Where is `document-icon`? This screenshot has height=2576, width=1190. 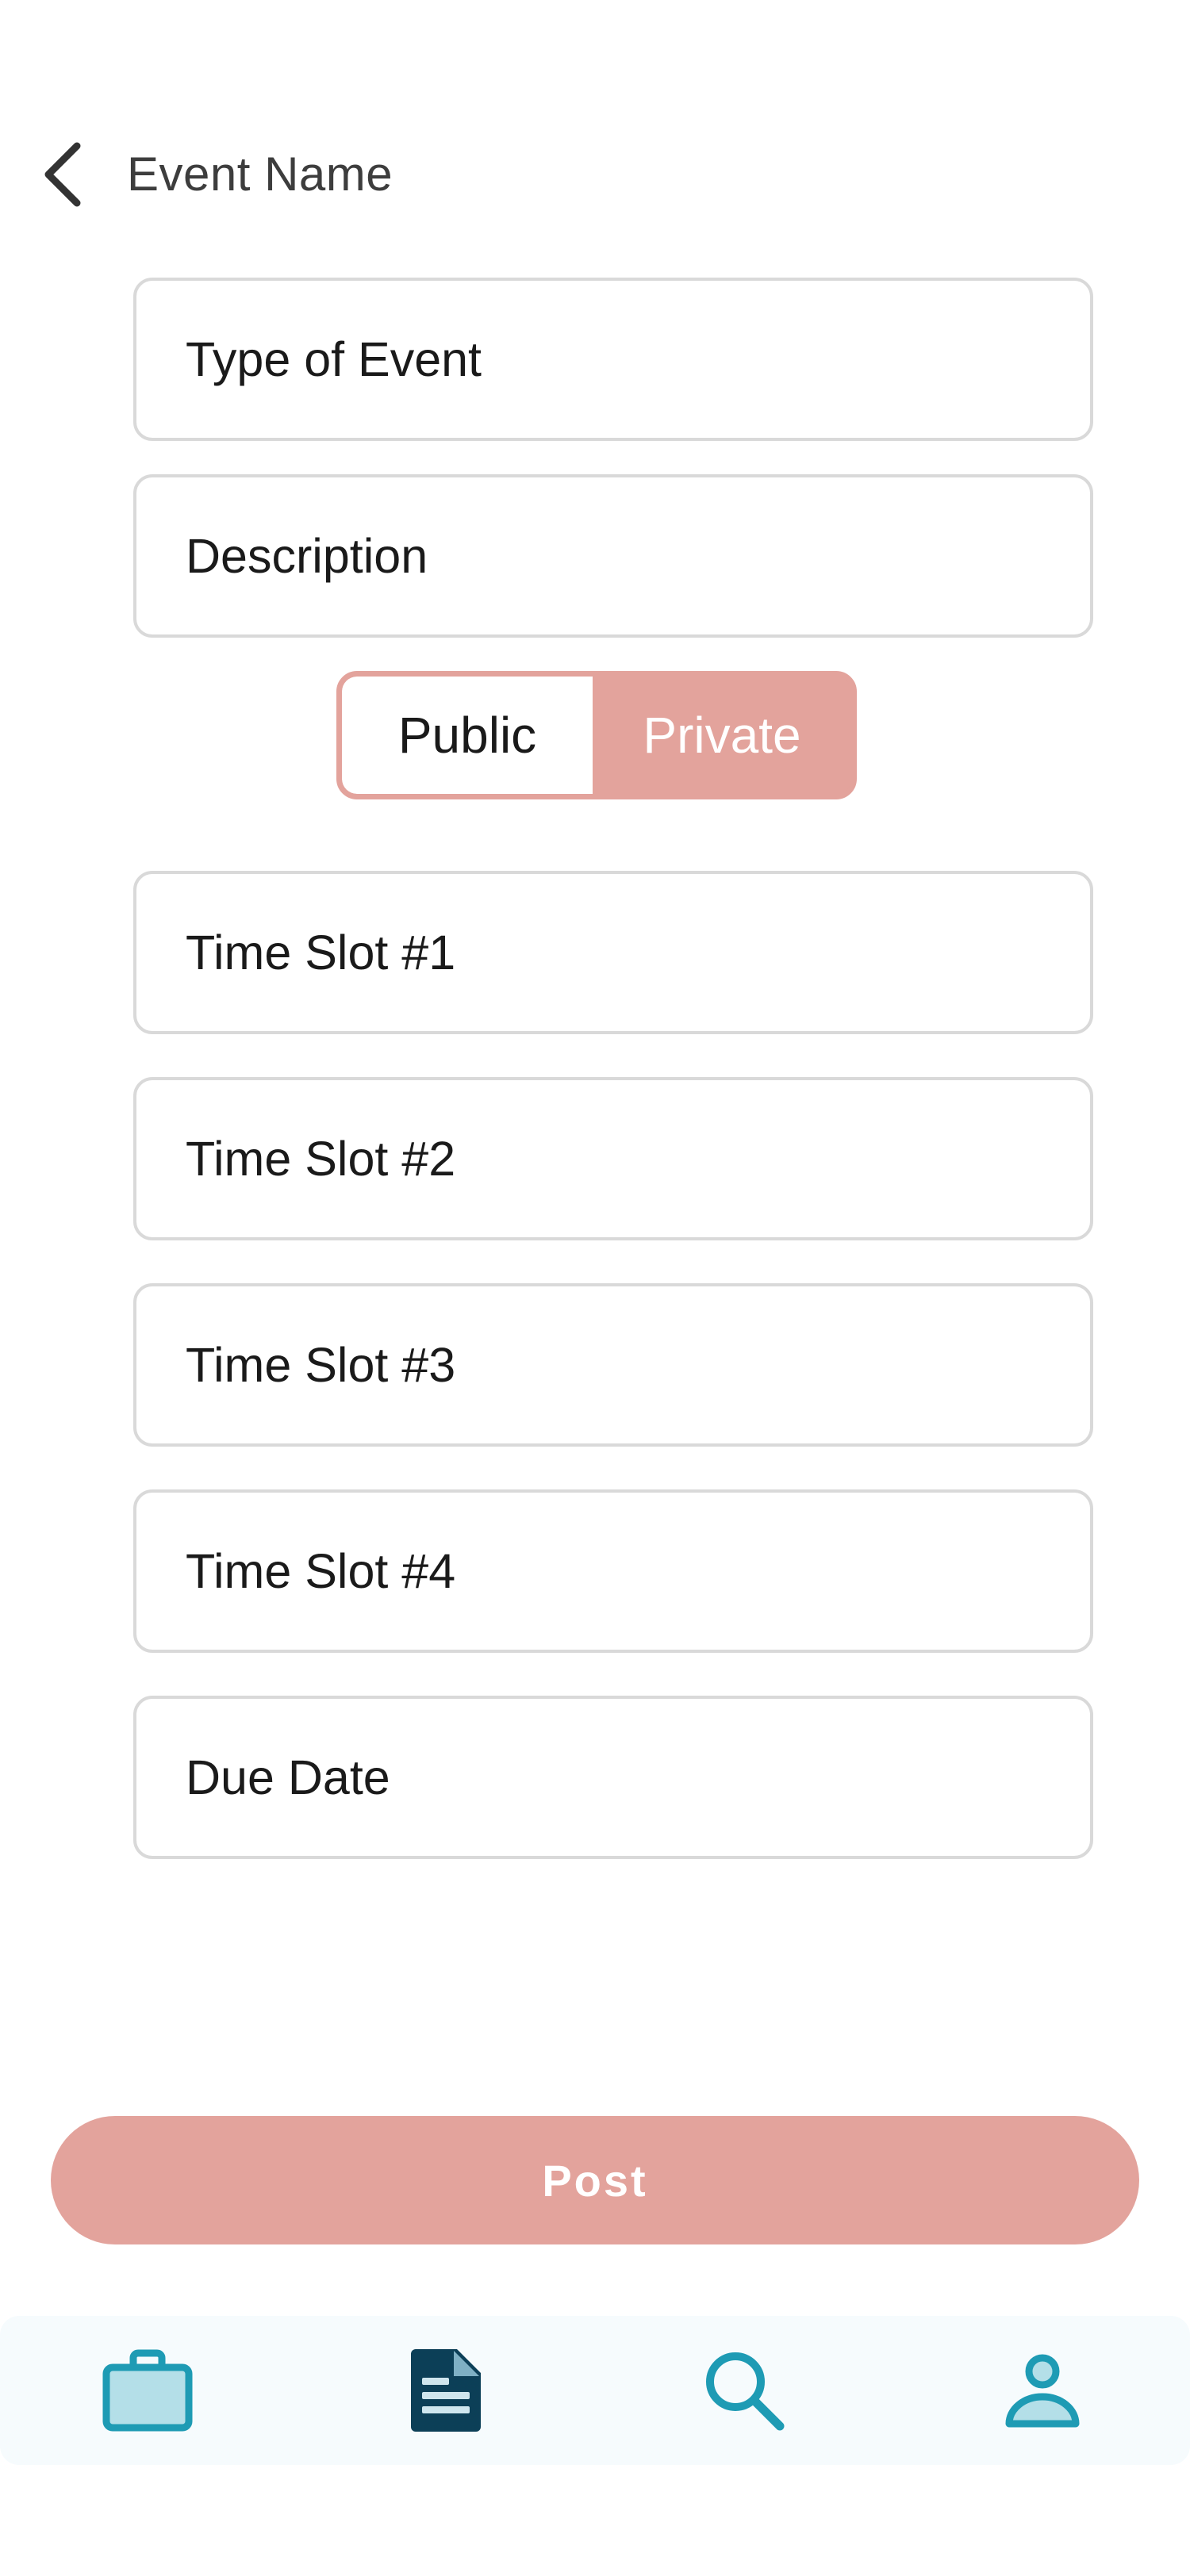 document-icon is located at coordinates (446, 2390).